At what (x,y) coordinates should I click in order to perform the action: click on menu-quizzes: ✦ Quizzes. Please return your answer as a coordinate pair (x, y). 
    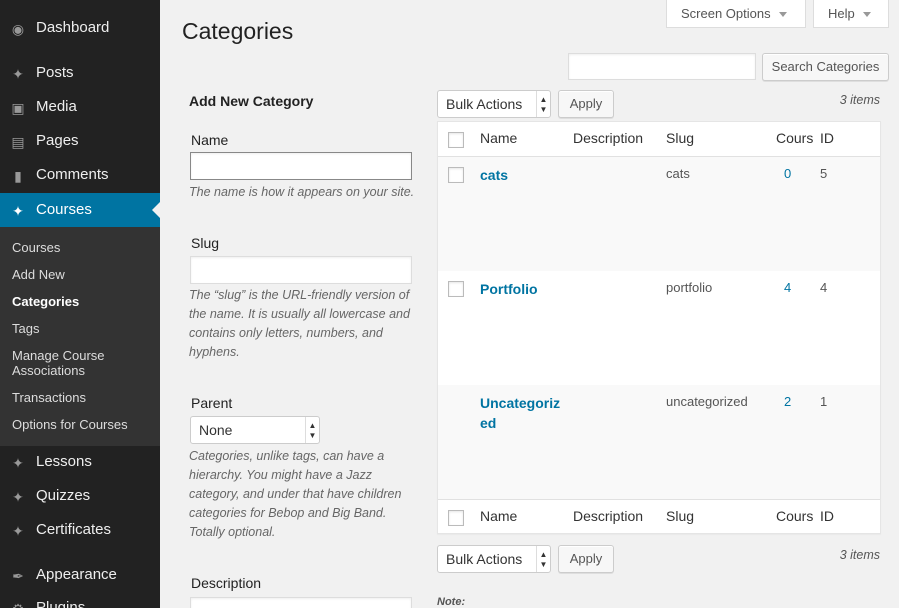
    Looking at the image, I should click on (80, 496).